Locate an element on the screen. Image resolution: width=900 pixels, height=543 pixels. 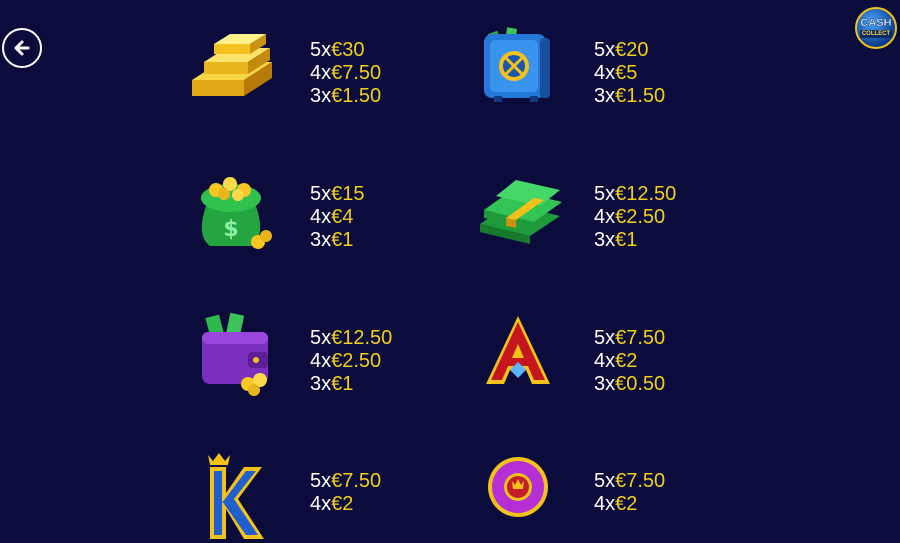
pay-row: 5x€20 is located at coordinates (629, 50).